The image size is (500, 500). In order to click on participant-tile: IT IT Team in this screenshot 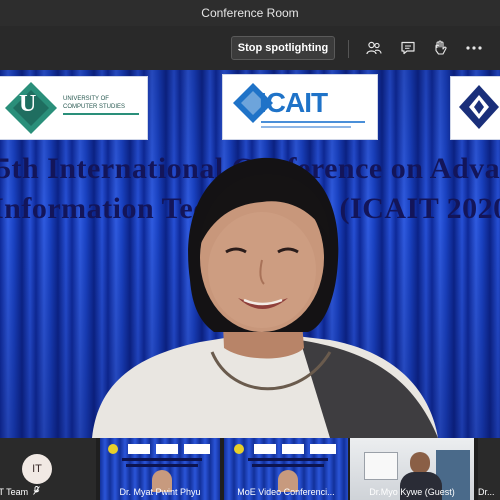, I will do `click(48, 469)`.